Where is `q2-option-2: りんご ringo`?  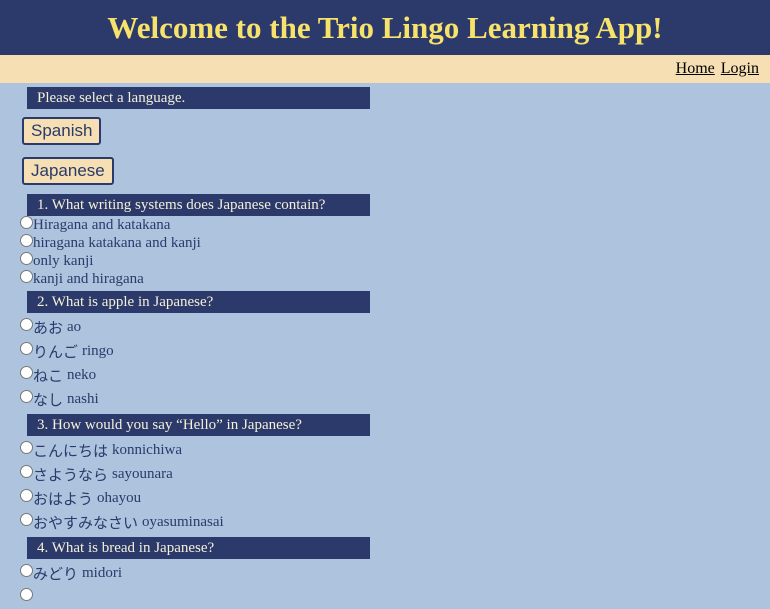
q2-option-2: りんご ringo is located at coordinates (395, 351).